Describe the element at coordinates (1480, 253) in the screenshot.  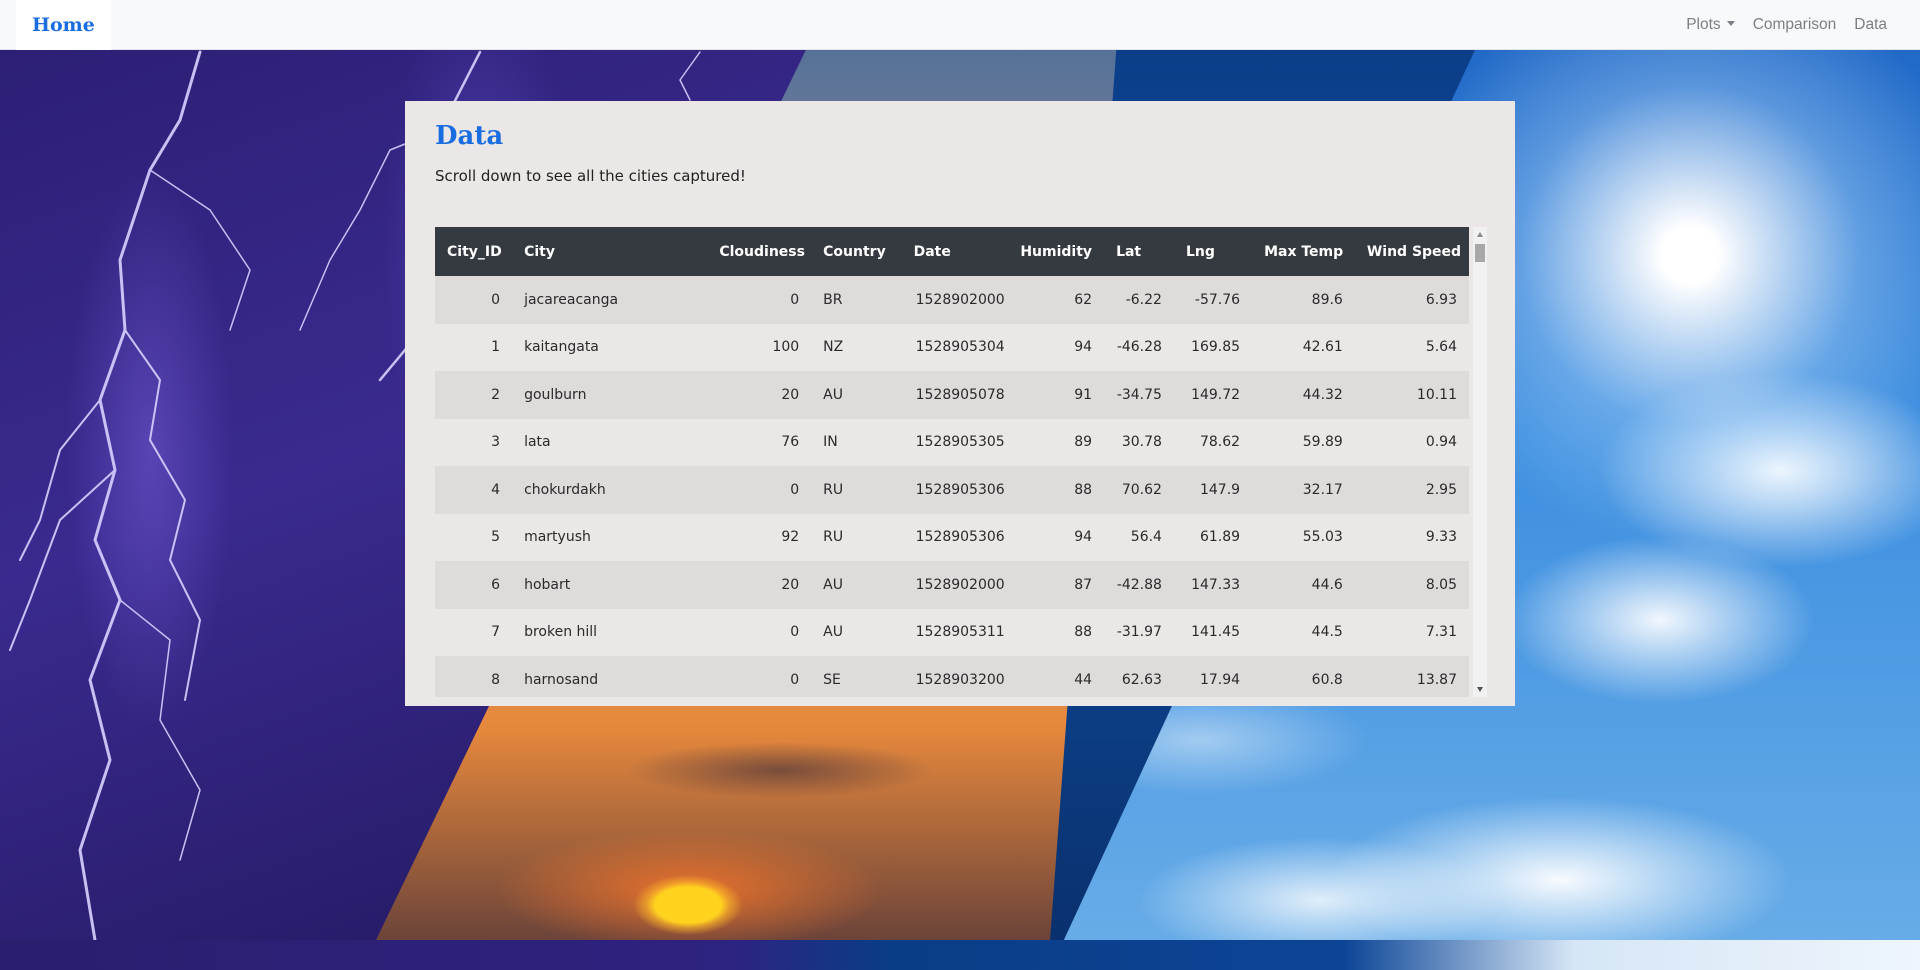
I see `scrollbar-thumb` at that location.